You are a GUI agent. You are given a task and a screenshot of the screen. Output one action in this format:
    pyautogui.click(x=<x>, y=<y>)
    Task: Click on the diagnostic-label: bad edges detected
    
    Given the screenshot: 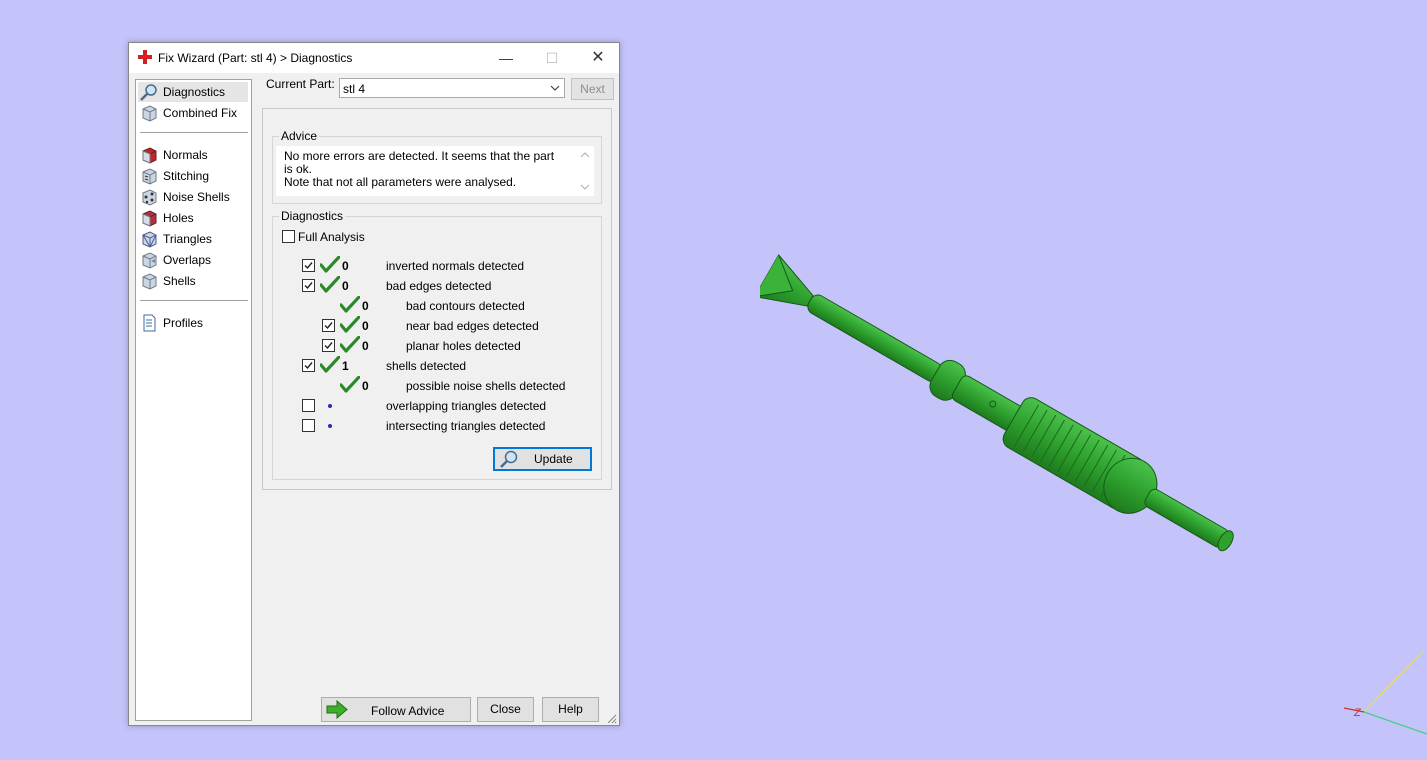 What is the action you would take?
    pyautogui.click(x=439, y=286)
    